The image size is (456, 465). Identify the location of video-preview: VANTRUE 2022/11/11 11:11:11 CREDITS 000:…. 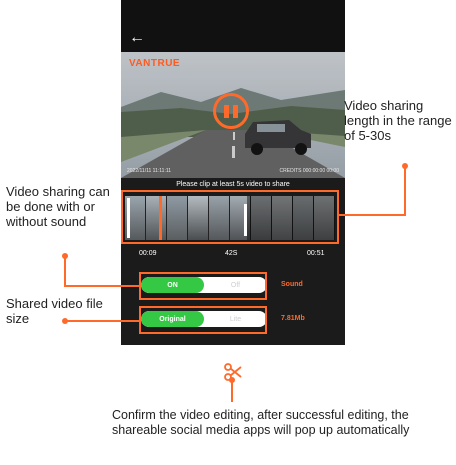
(233, 115).